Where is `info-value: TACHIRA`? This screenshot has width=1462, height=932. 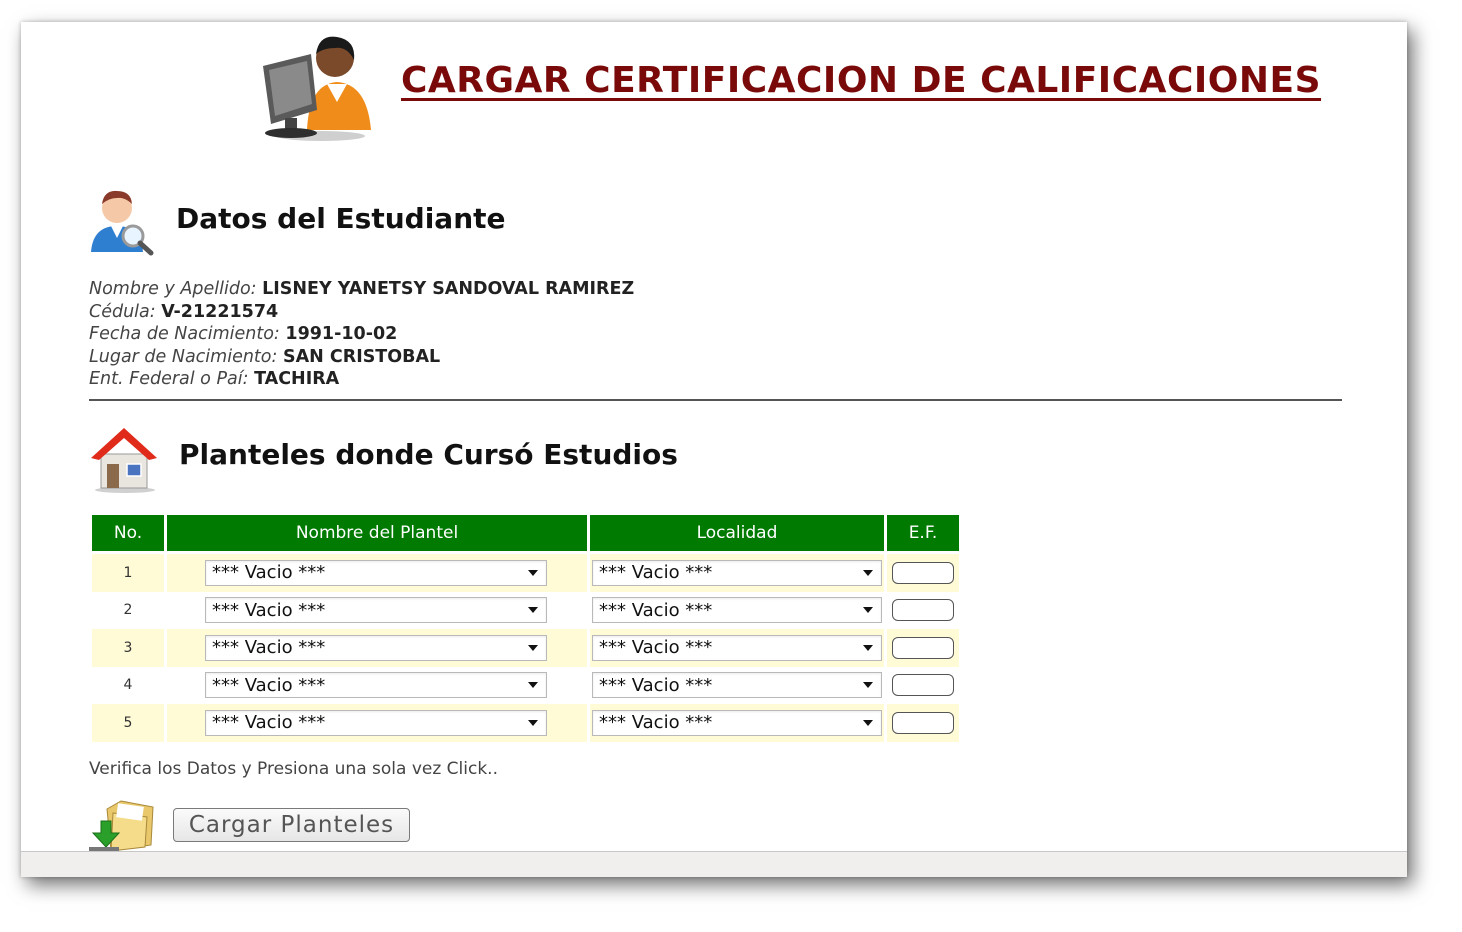 info-value: TACHIRA is located at coordinates (297, 379).